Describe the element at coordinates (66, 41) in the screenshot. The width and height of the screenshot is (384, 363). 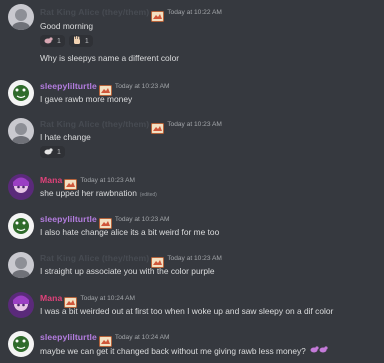
I see `reaction-bar: 1 1` at that location.